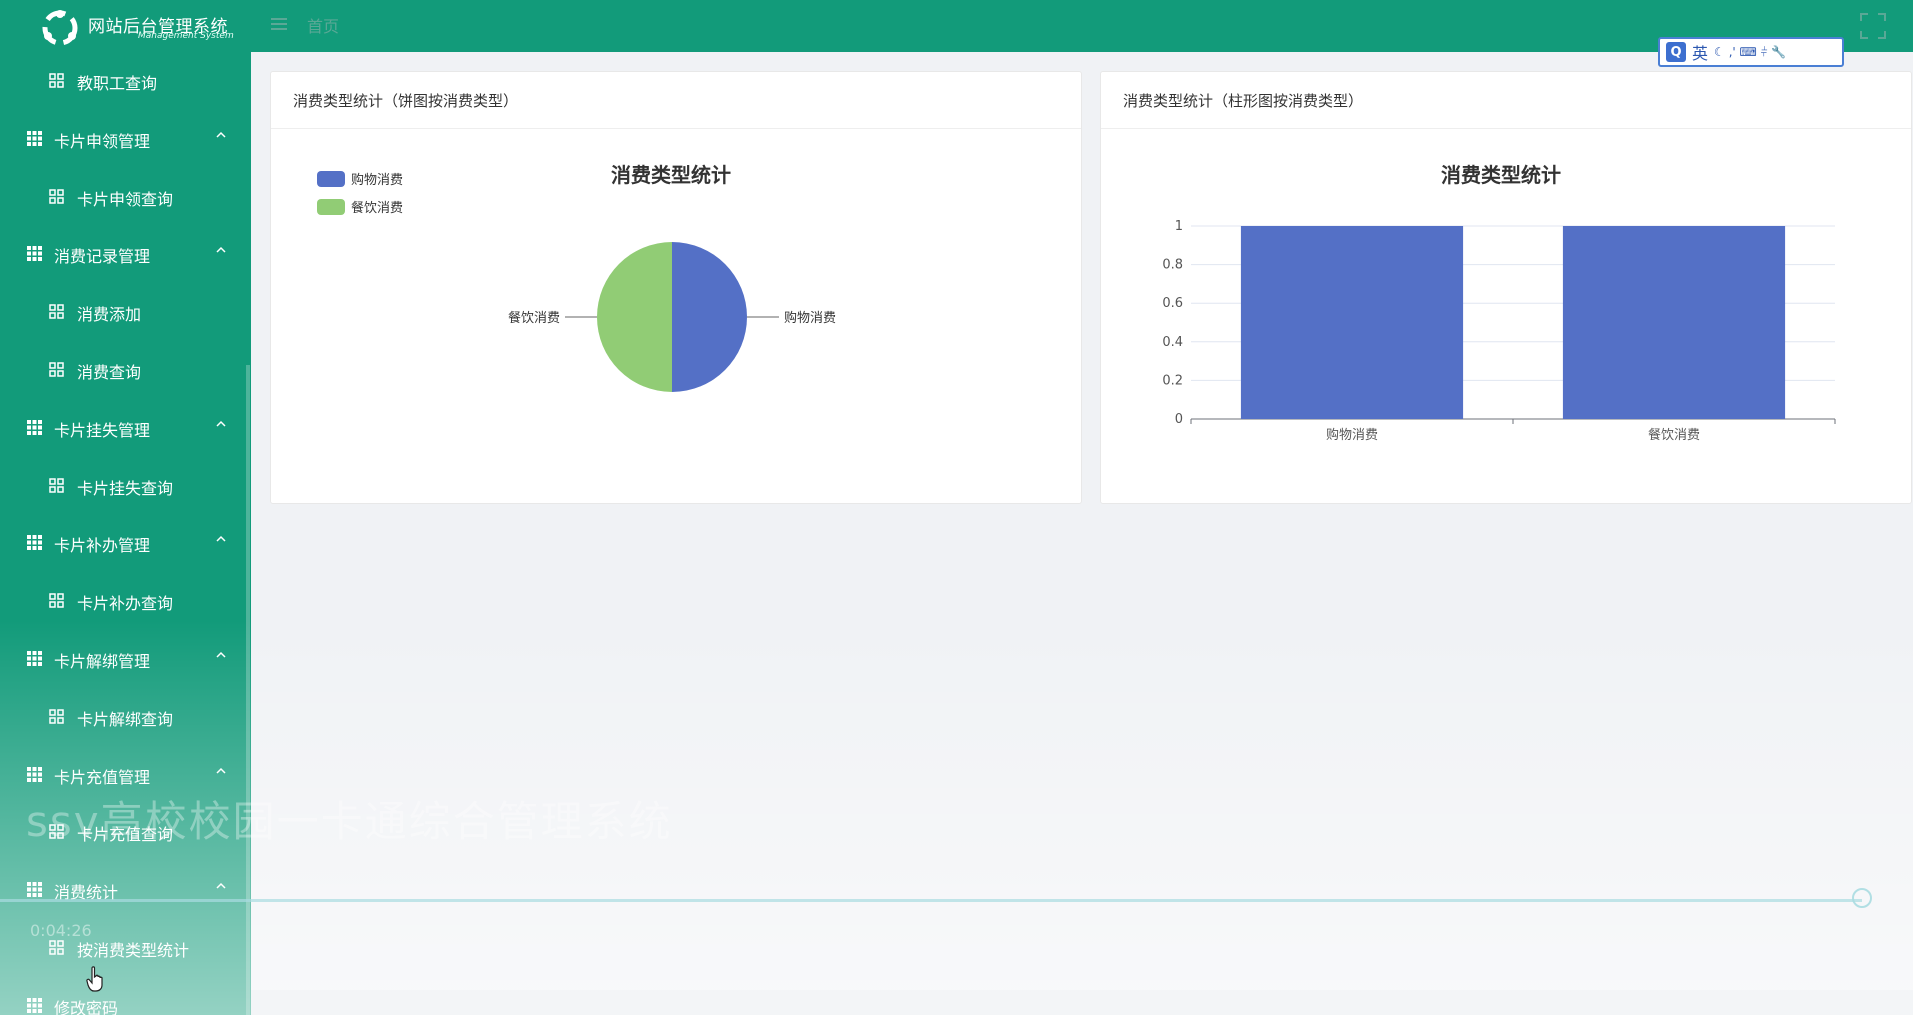 Image resolution: width=1913 pixels, height=1015 pixels. I want to click on breadcrumb-home: 首页, so click(323, 25).